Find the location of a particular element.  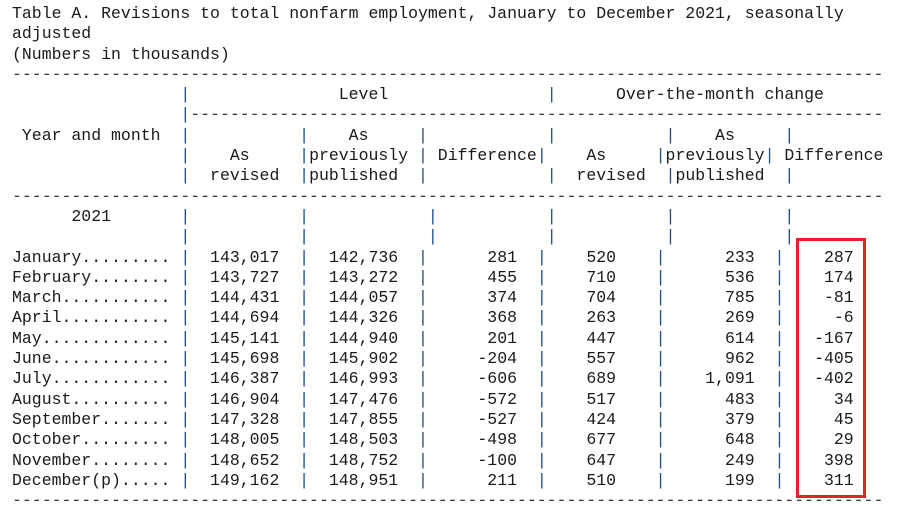

table-units-note: (Numbers in thousands) is located at coordinates (121, 54).